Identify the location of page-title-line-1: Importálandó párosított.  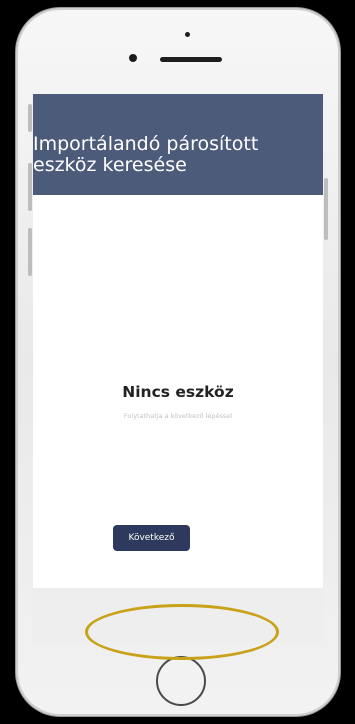
(146, 144).